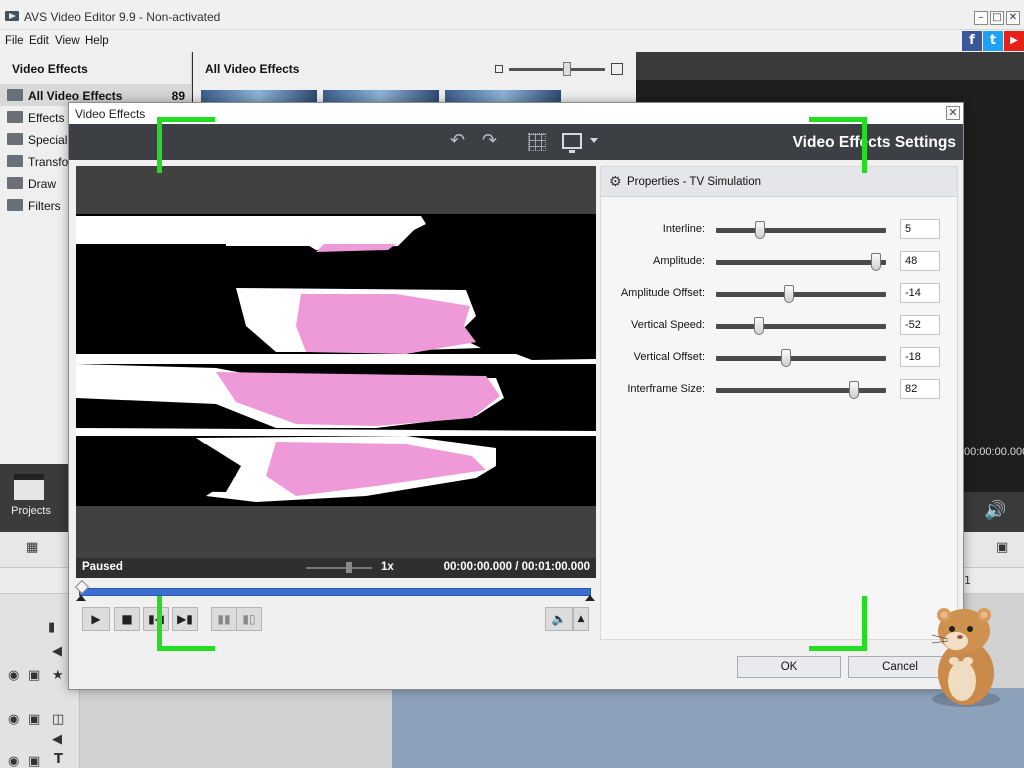  Describe the element at coordinates (981, 18) in the screenshot. I see `minimize-button: –` at that location.